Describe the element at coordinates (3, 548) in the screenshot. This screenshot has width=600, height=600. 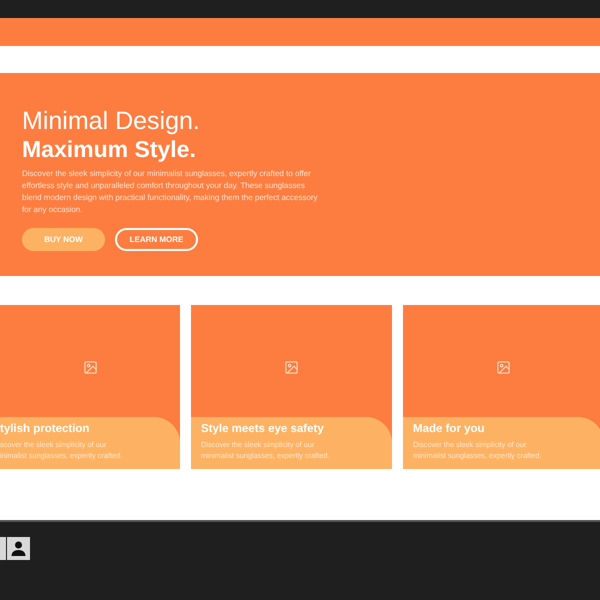
I see `thumbnail-icon` at that location.